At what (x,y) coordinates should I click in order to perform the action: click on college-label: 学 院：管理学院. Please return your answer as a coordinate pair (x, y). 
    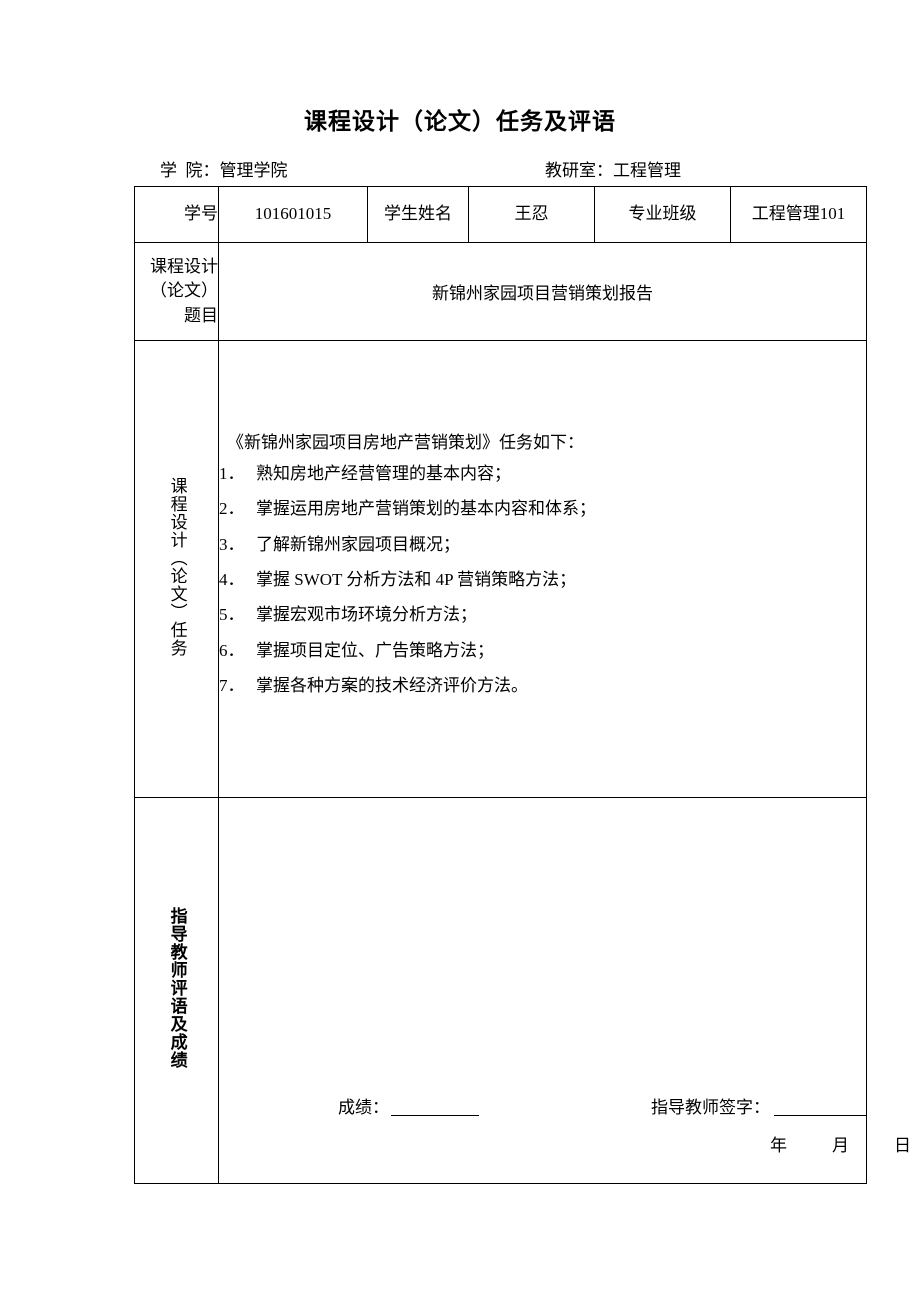
    Looking at the image, I should click on (224, 170).